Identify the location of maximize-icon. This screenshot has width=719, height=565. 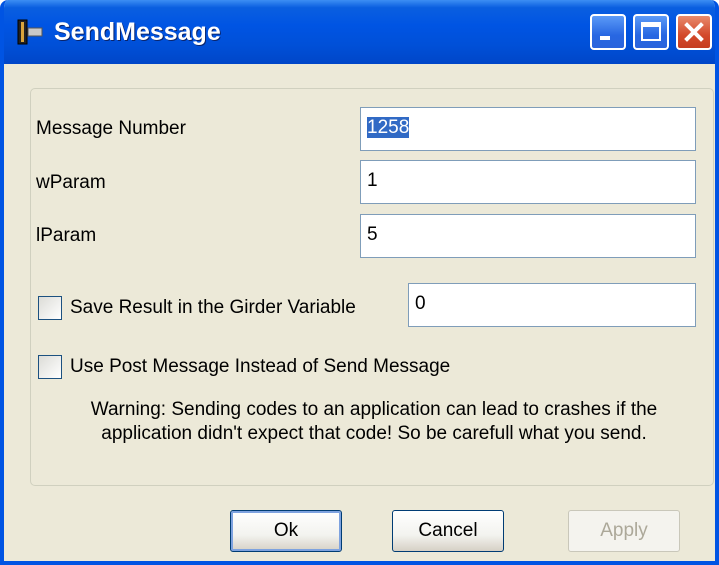
(651, 31).